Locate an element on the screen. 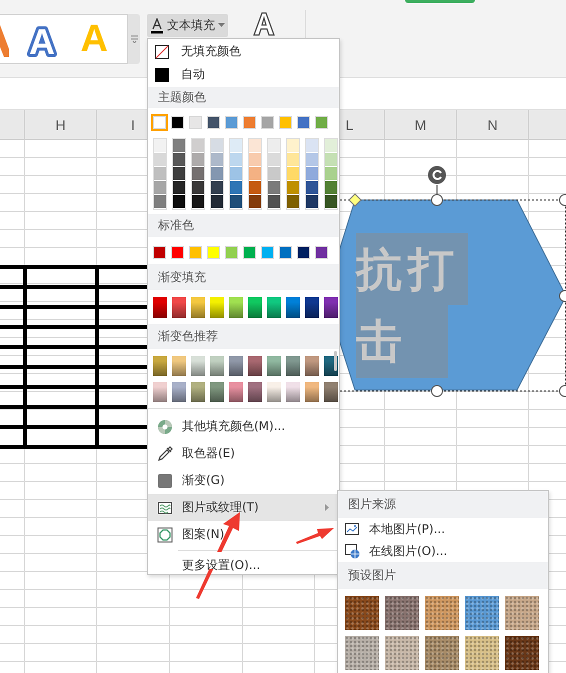 The height and width of the screenshot is (673, 566). ribbon-tab-button is located at coordinates (440, 1).